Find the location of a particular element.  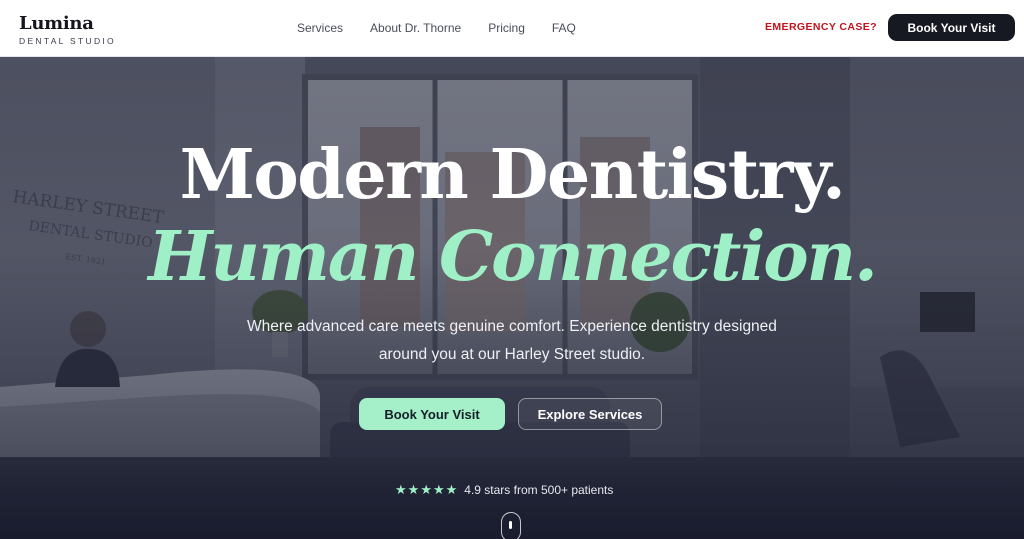

emergency-link: EMERGENCY CASE? is located at coordinates (821, 27).